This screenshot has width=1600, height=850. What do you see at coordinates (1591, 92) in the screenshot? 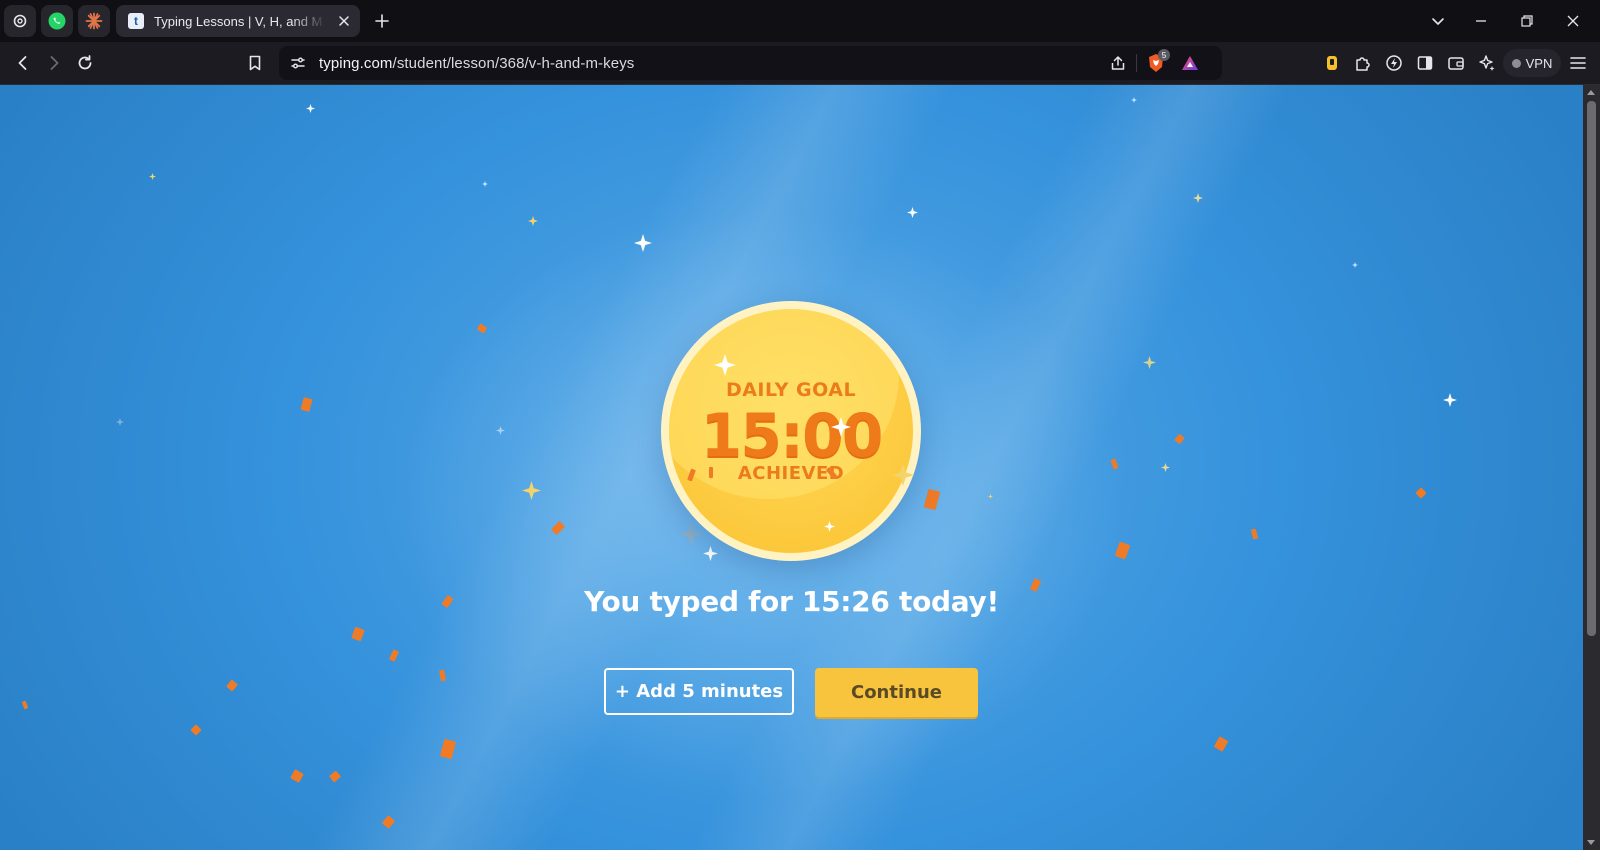
I see `scroll-up-arrow-icon` at bounding box center [1591, 92].